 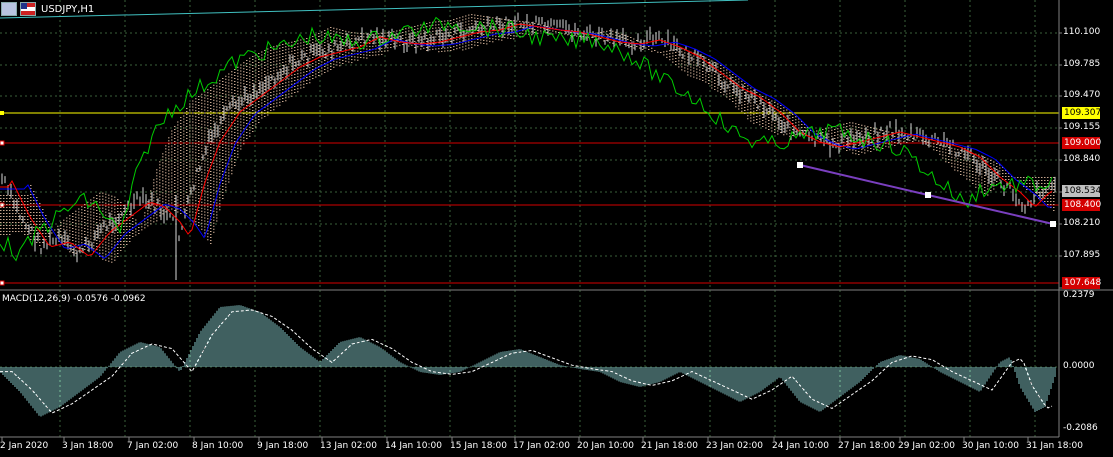 What do you see at coordinates (1082, 143) in the screenshot?
I see `red-top-level-tag: 109.000` at bounding box center [1082, 143].